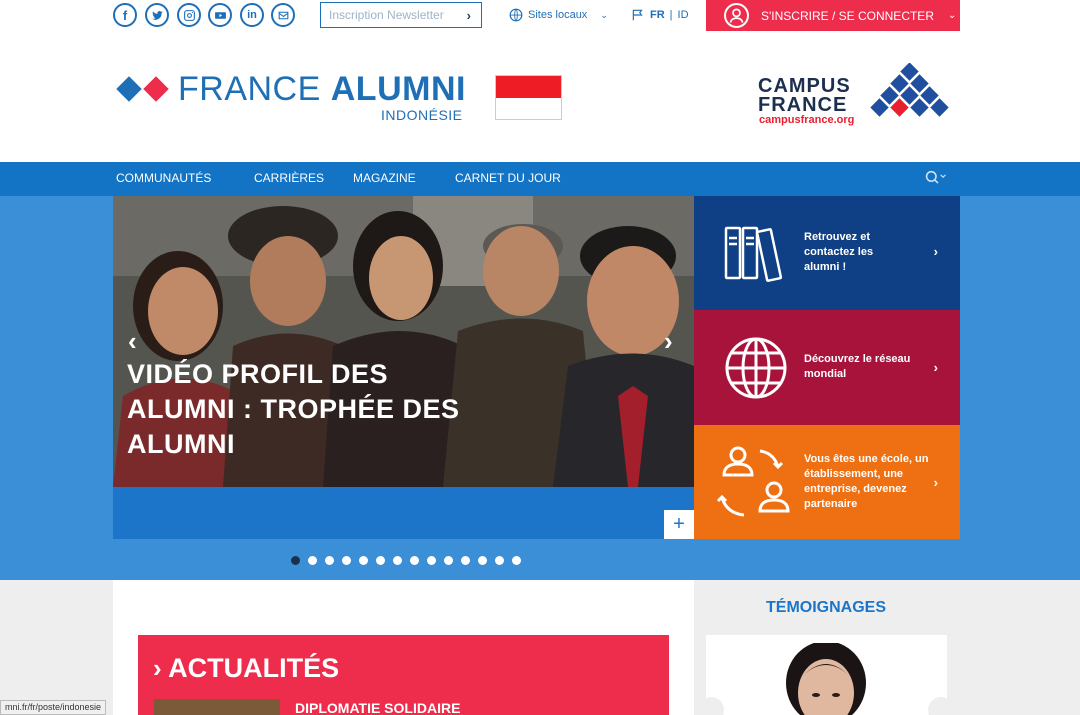 This screenshot has width=1080, height=715. What do you see at coordinates (220, 15) in the screenshot?
I see `youtube-icon` at bounding box center [220, 15].